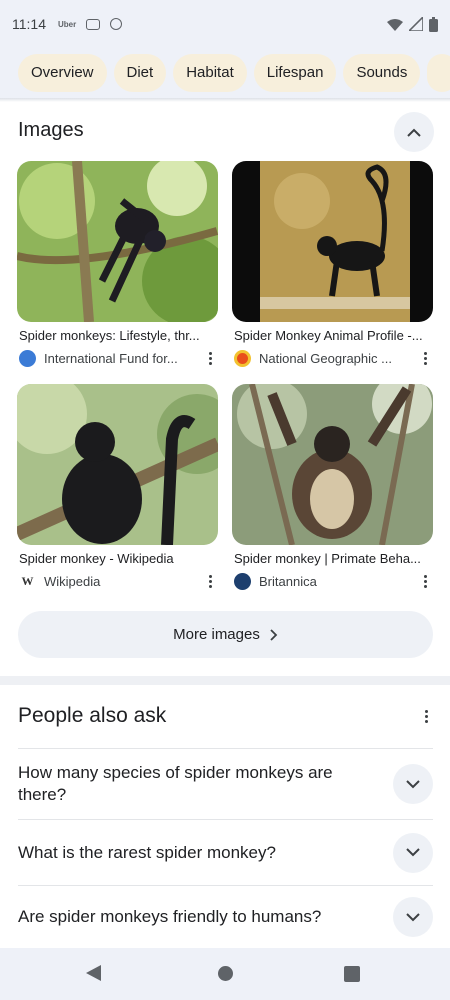 The height and width of the screenshot is (1000, 450). Describe the element at coordinates (433, 24) in the screenshot. I see `battery-icon` at that location.